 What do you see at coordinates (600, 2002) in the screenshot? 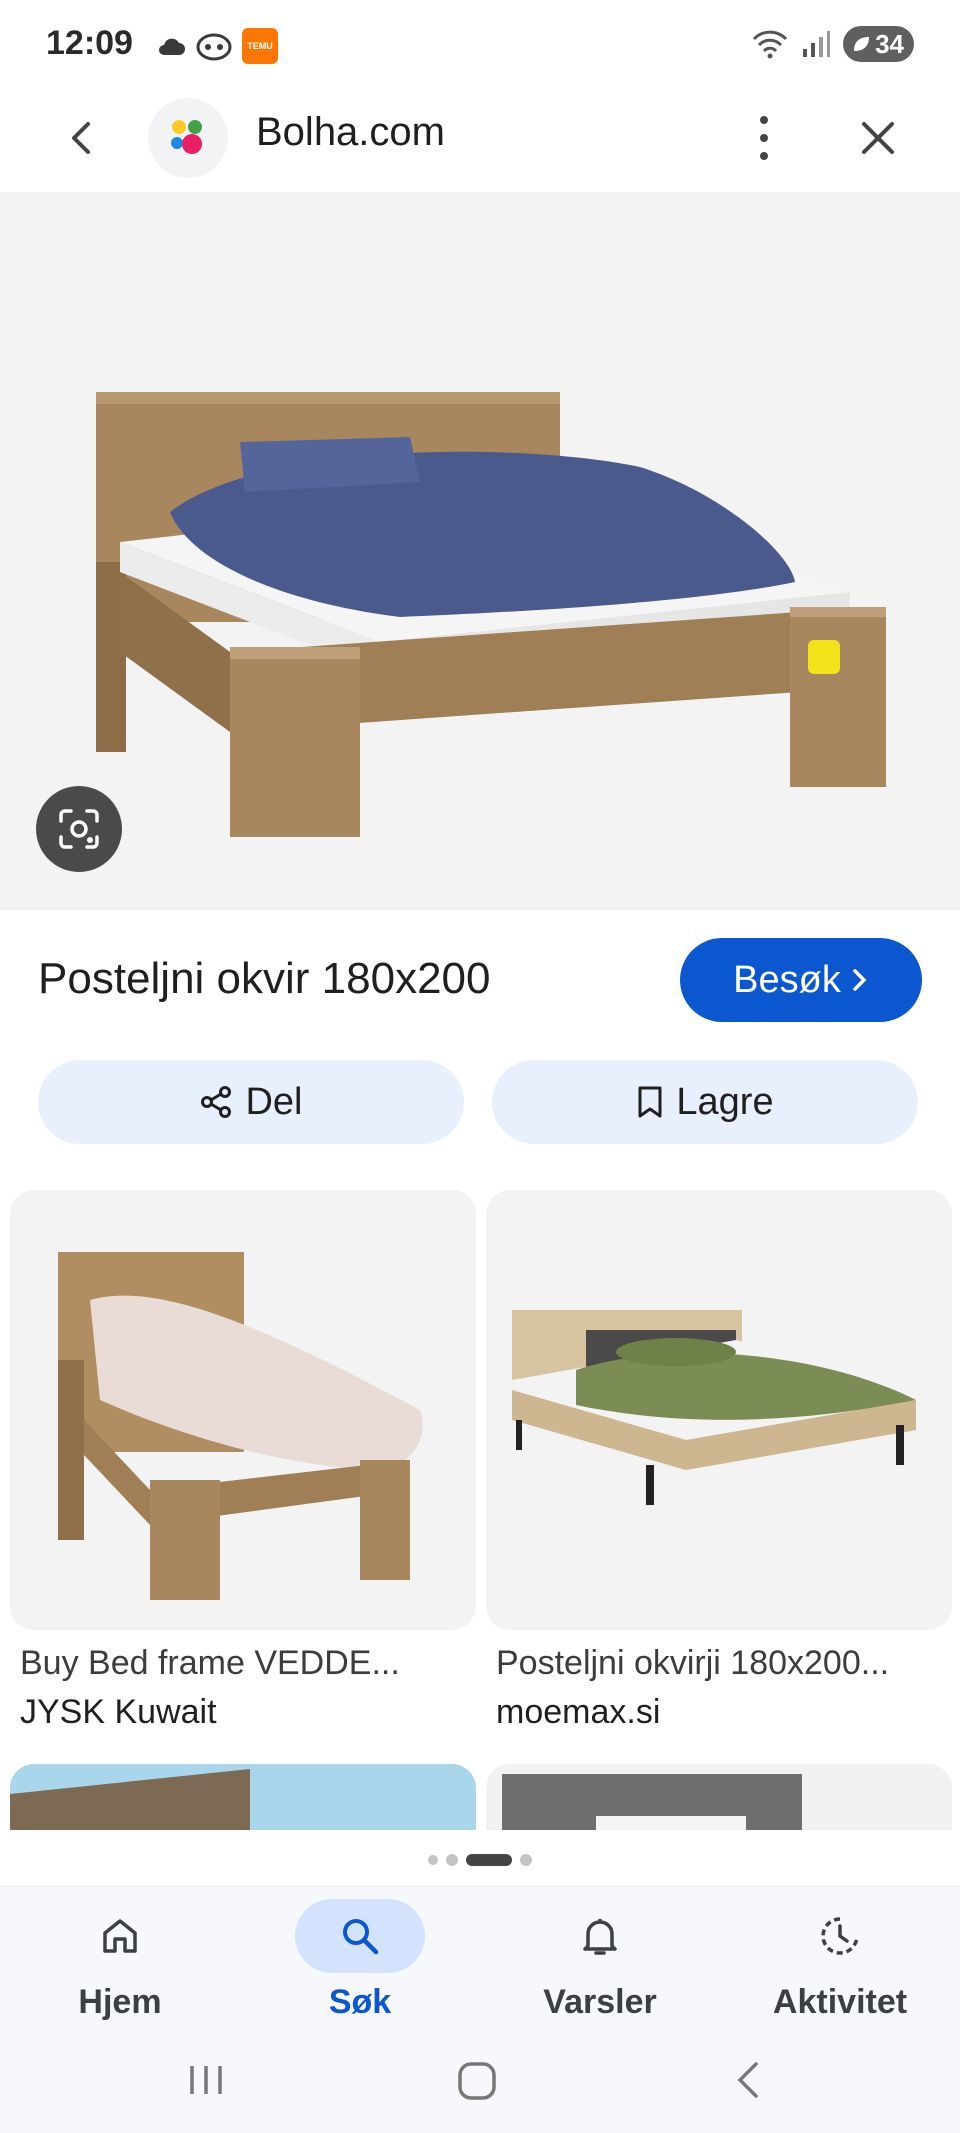
I see `nav-notifications-label: Varsler` at bounding box center [600, 2002].